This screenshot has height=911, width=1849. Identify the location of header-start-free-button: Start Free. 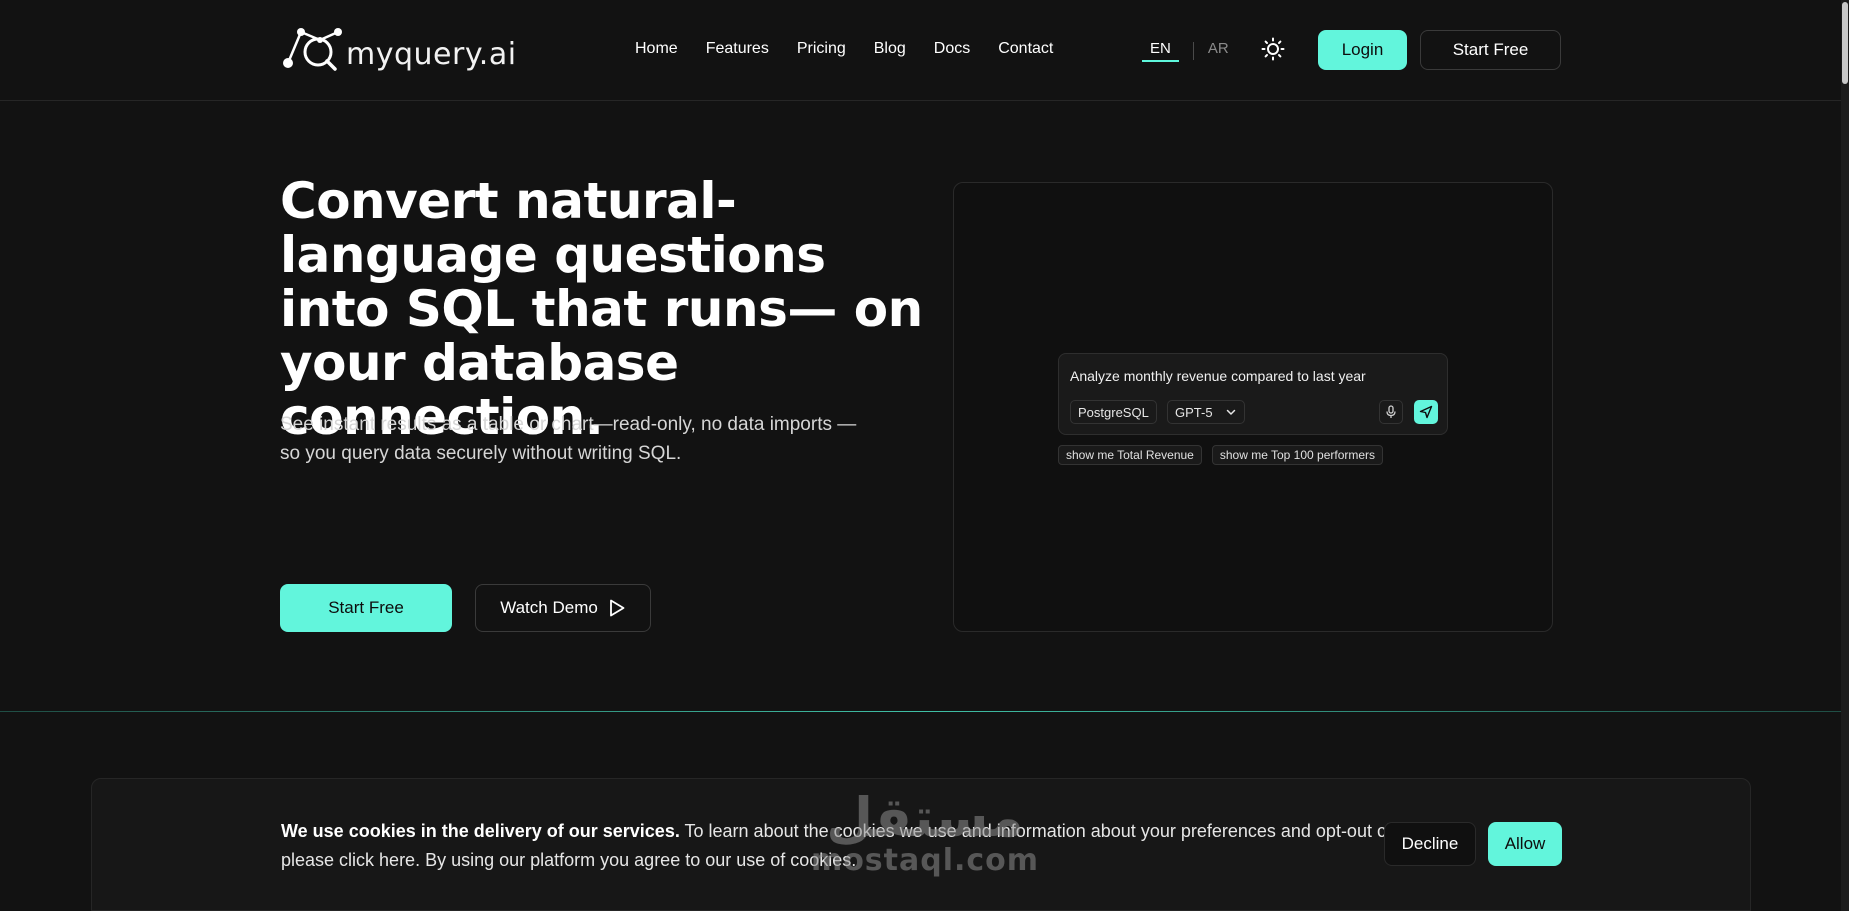
(1490, 50).